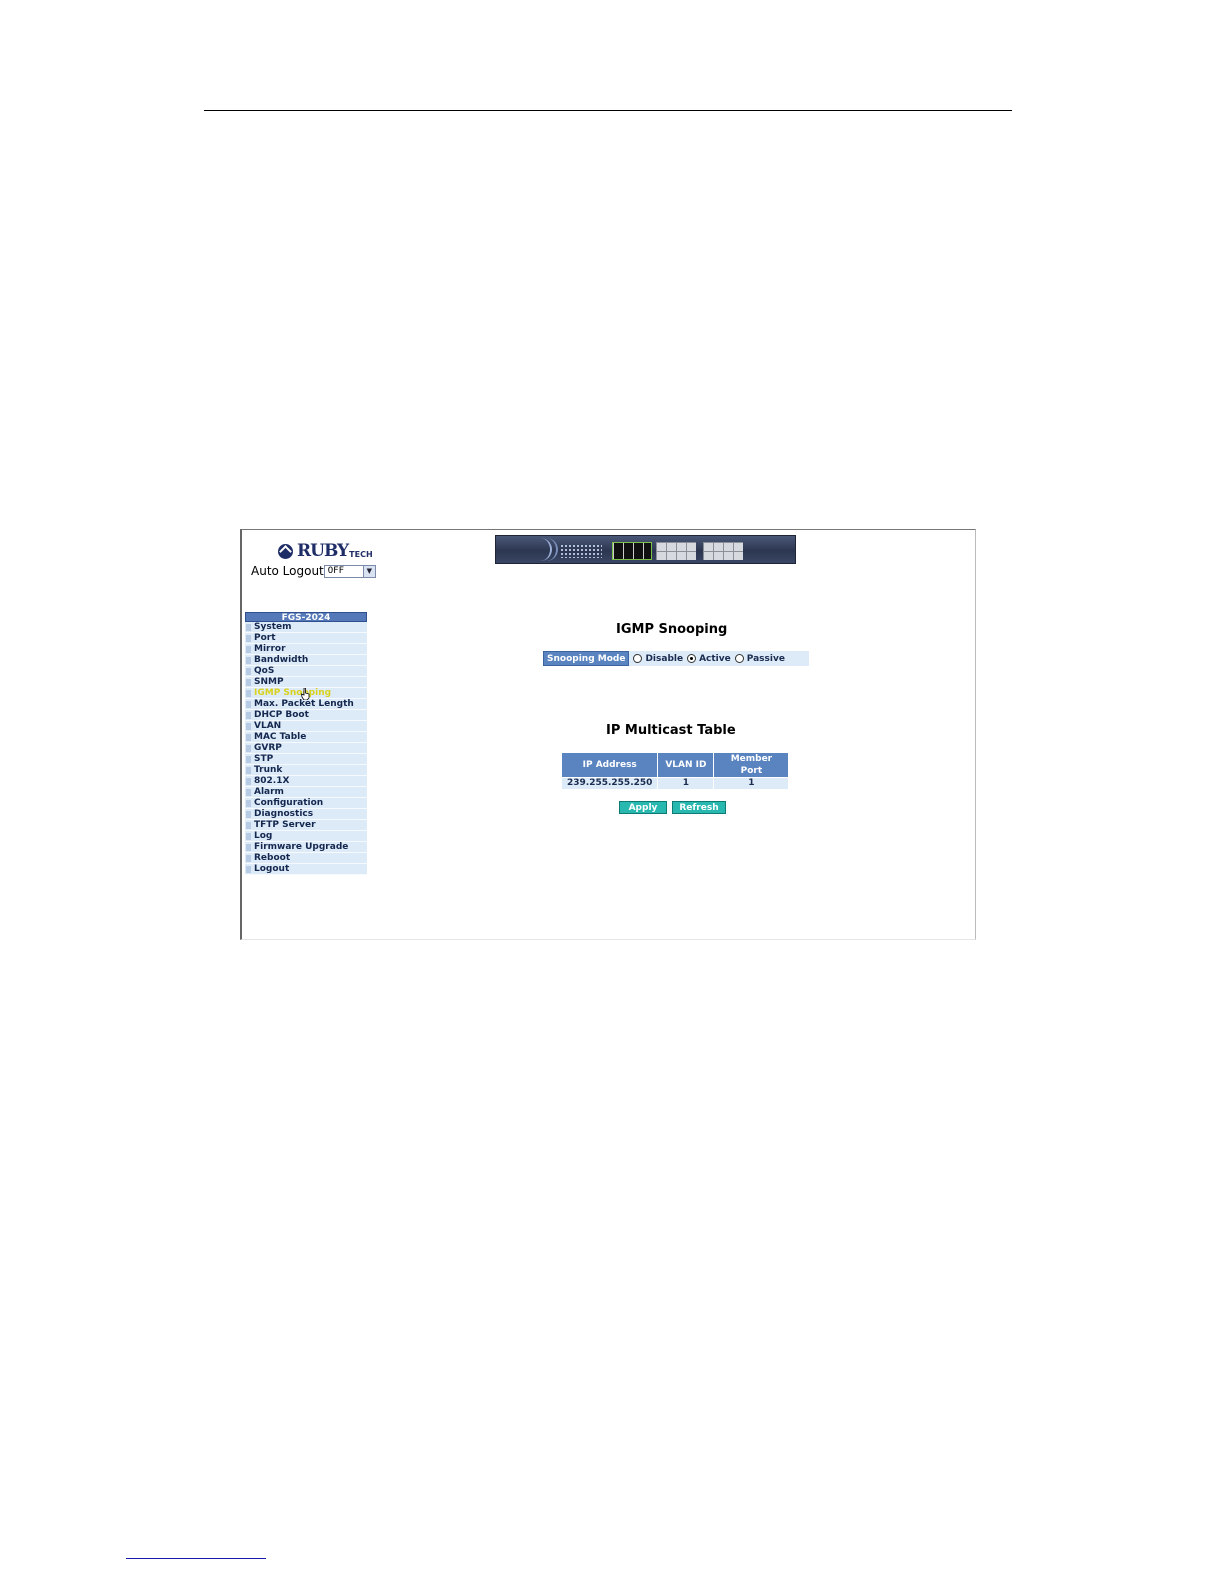 The image size is (1224, 1584). I want to click on auto-logout-control: Auto Logout OFF ▼, so click(313, 571).